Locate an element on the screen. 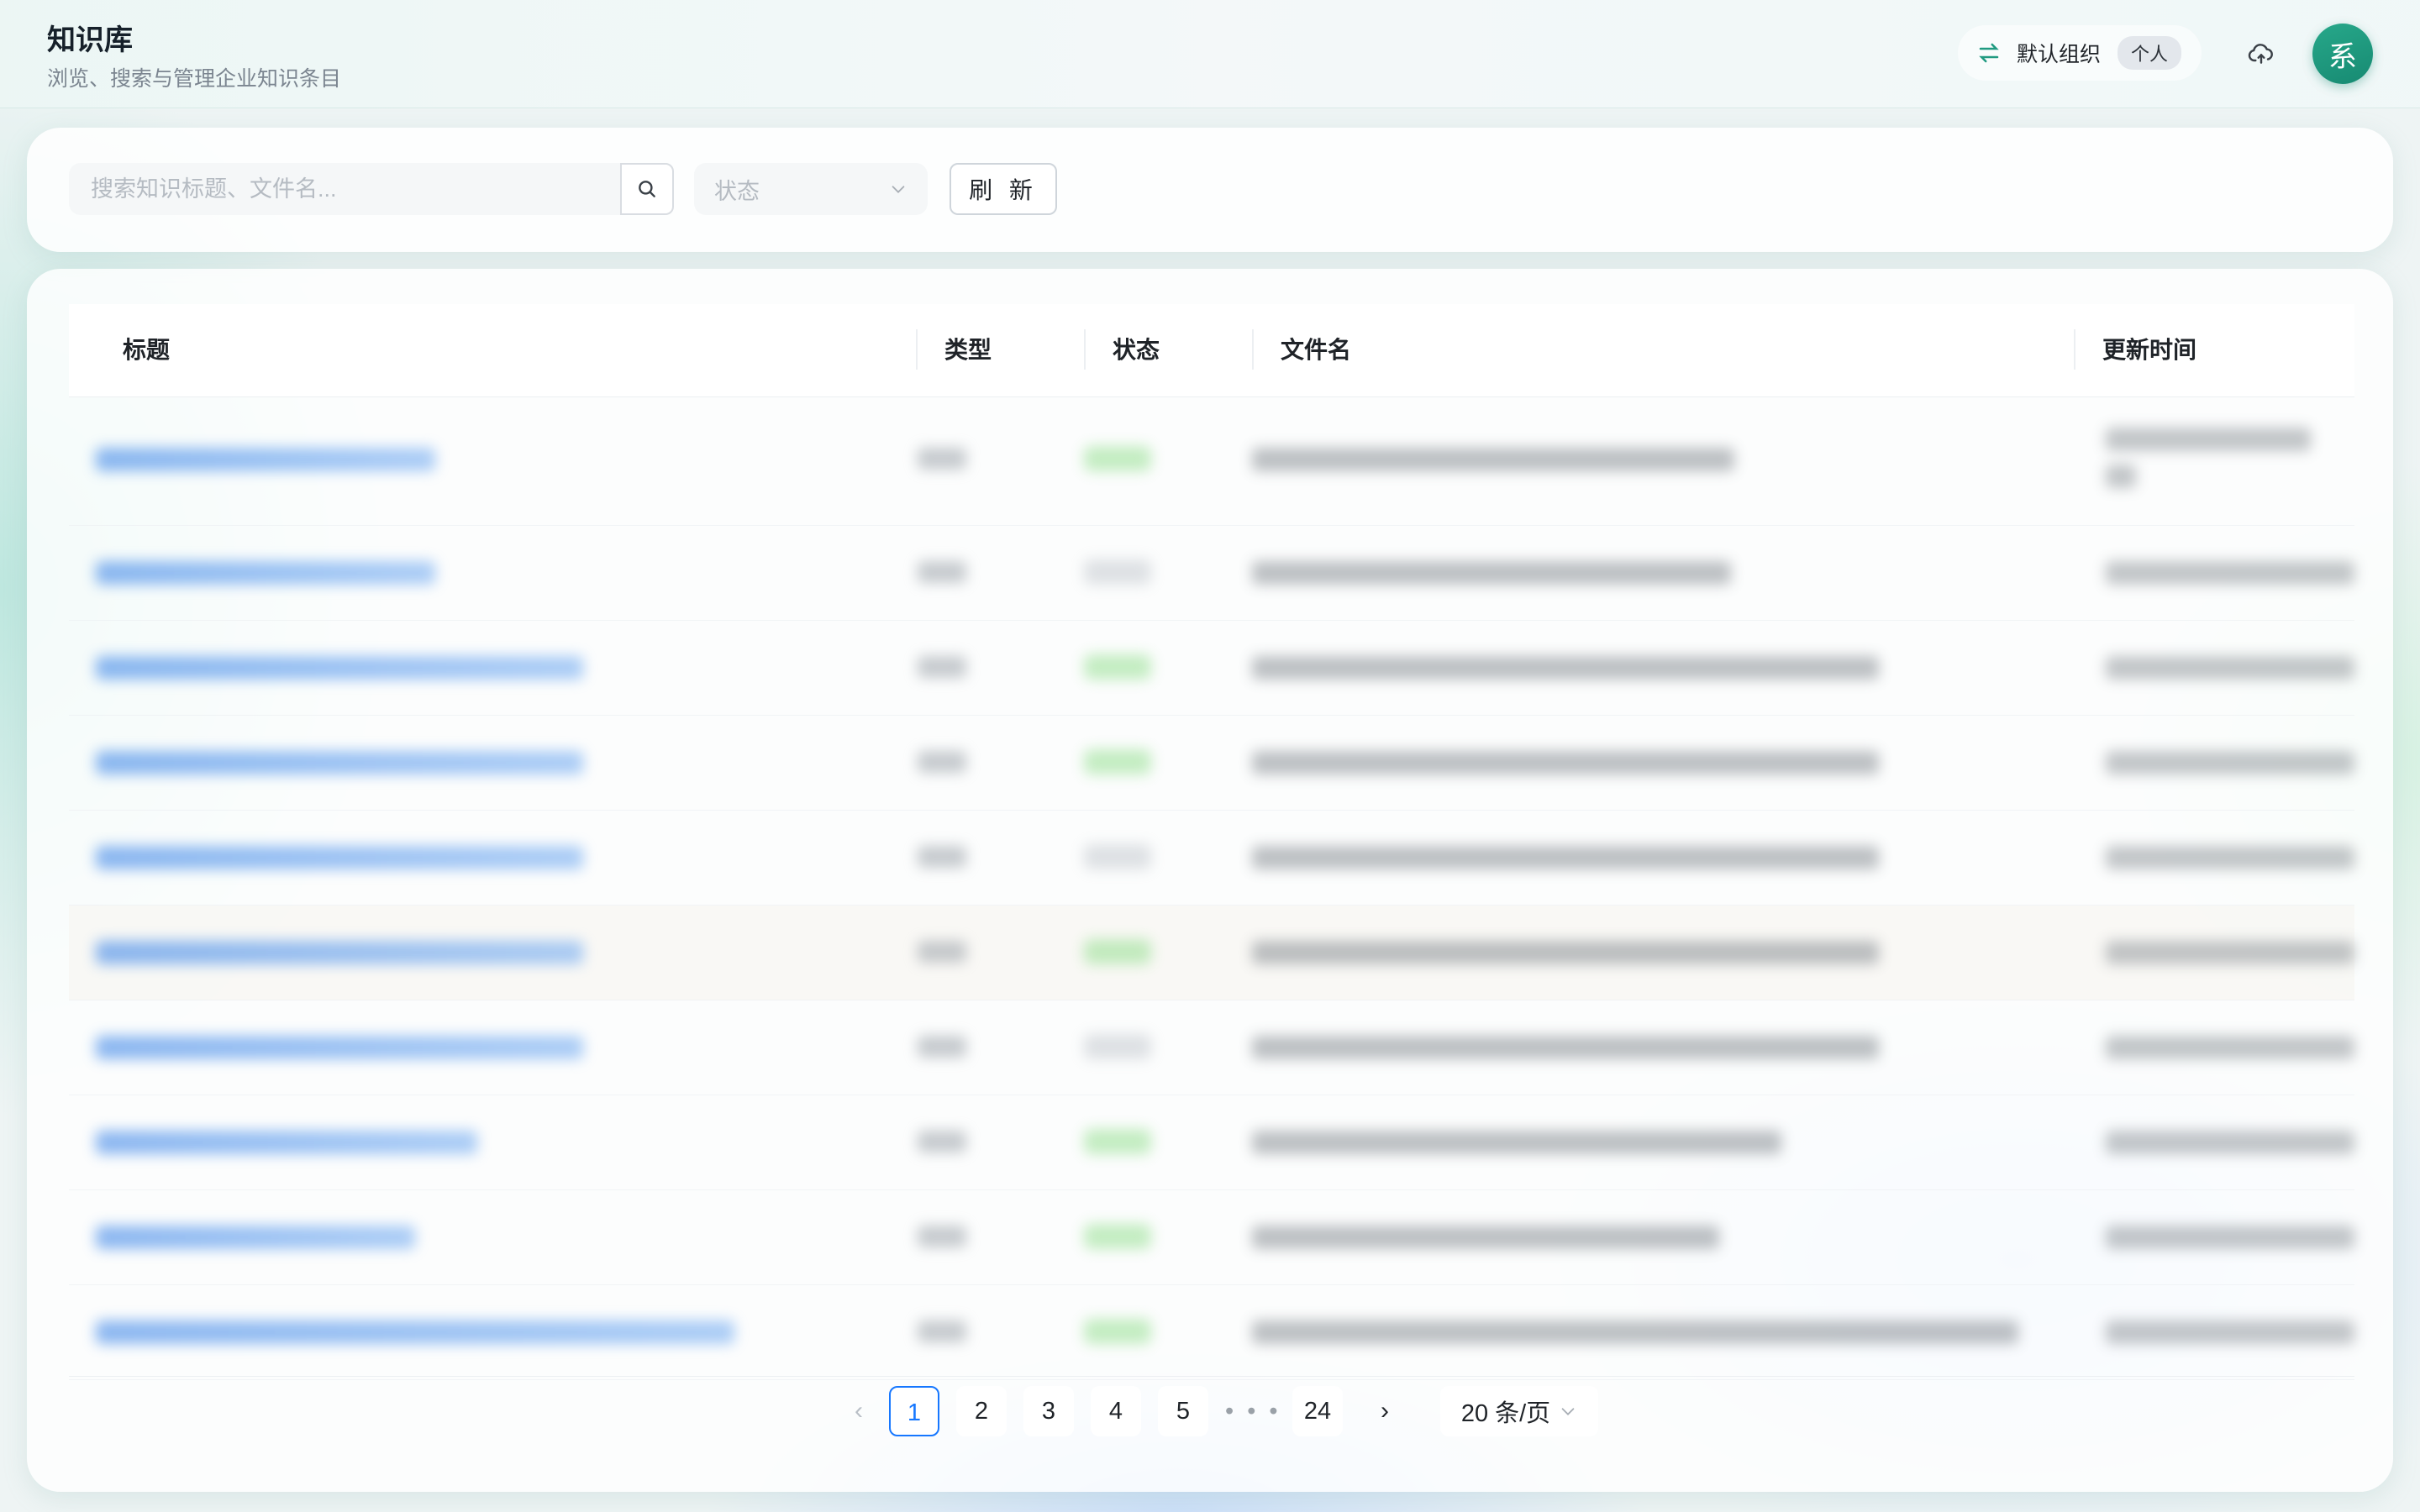 The height and width of the screenshot is (1512, 2420). page-button-2: 2 is located at coordinates (982, 1411).